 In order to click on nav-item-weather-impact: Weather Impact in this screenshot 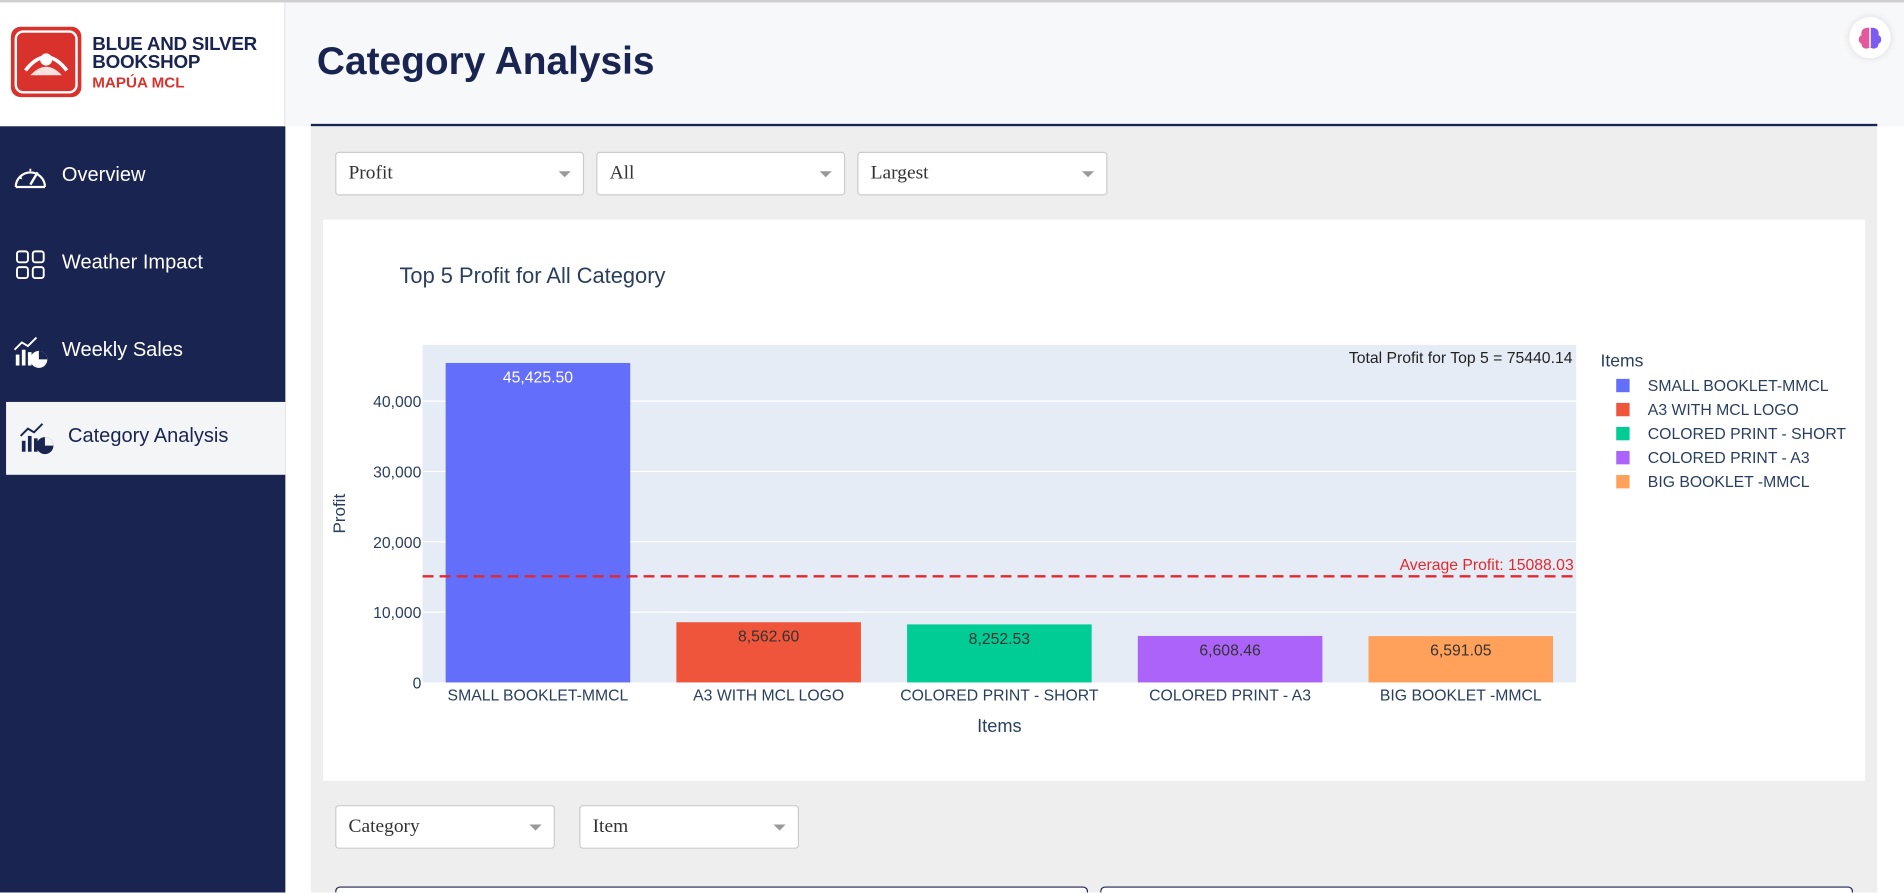, I will do `click(142, 264)`.